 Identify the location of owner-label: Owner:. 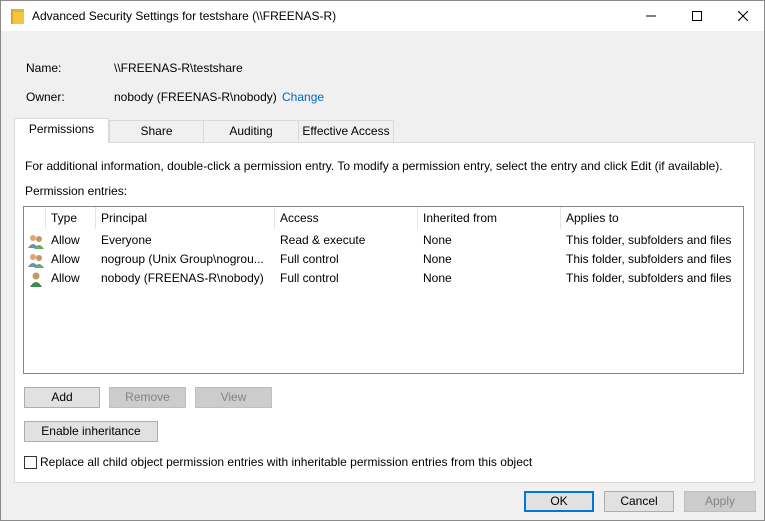
(45, 97).